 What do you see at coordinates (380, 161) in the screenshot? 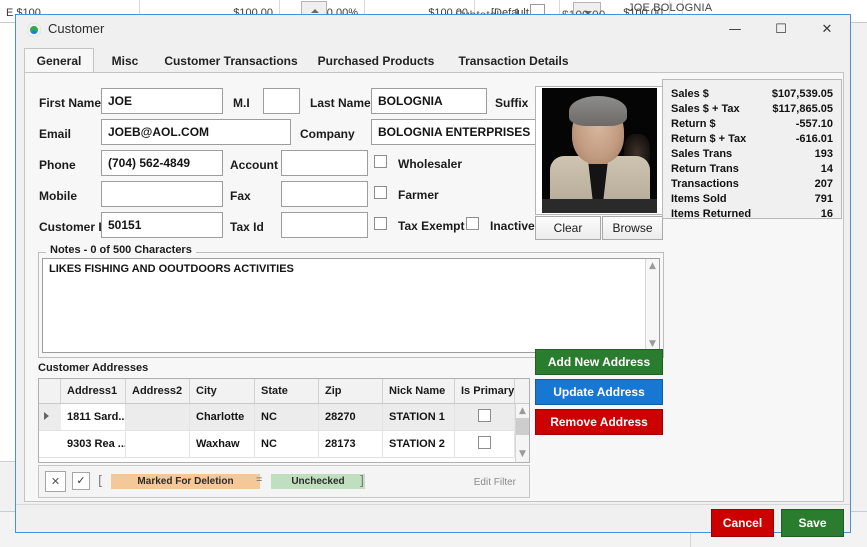
I see `wholesaler-checkbox` at bounding box center [380, 161].